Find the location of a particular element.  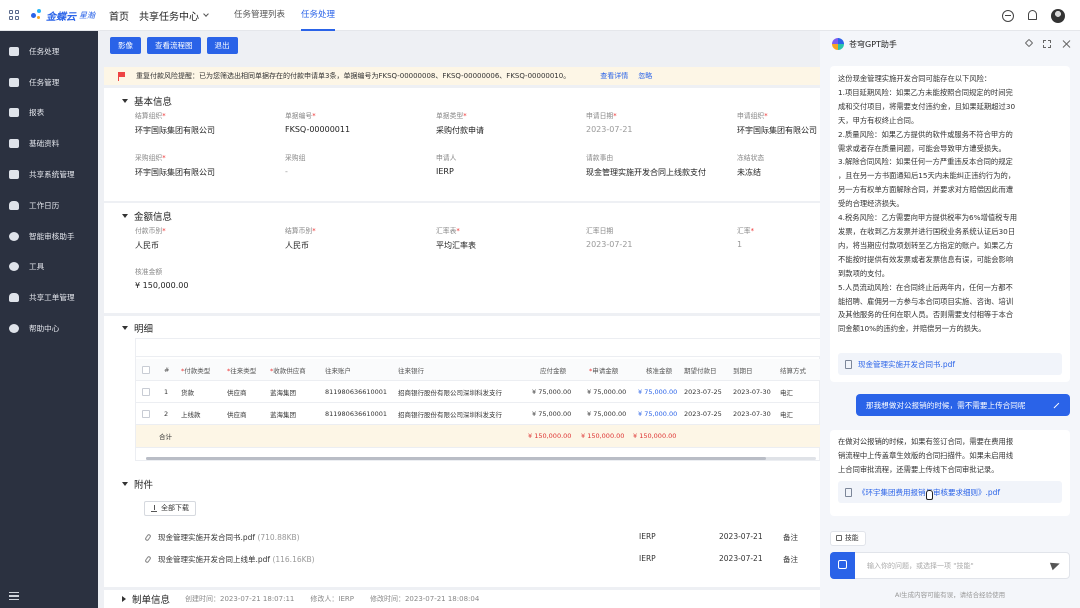

select-all-checkbox is located at coordinates (146, 369).